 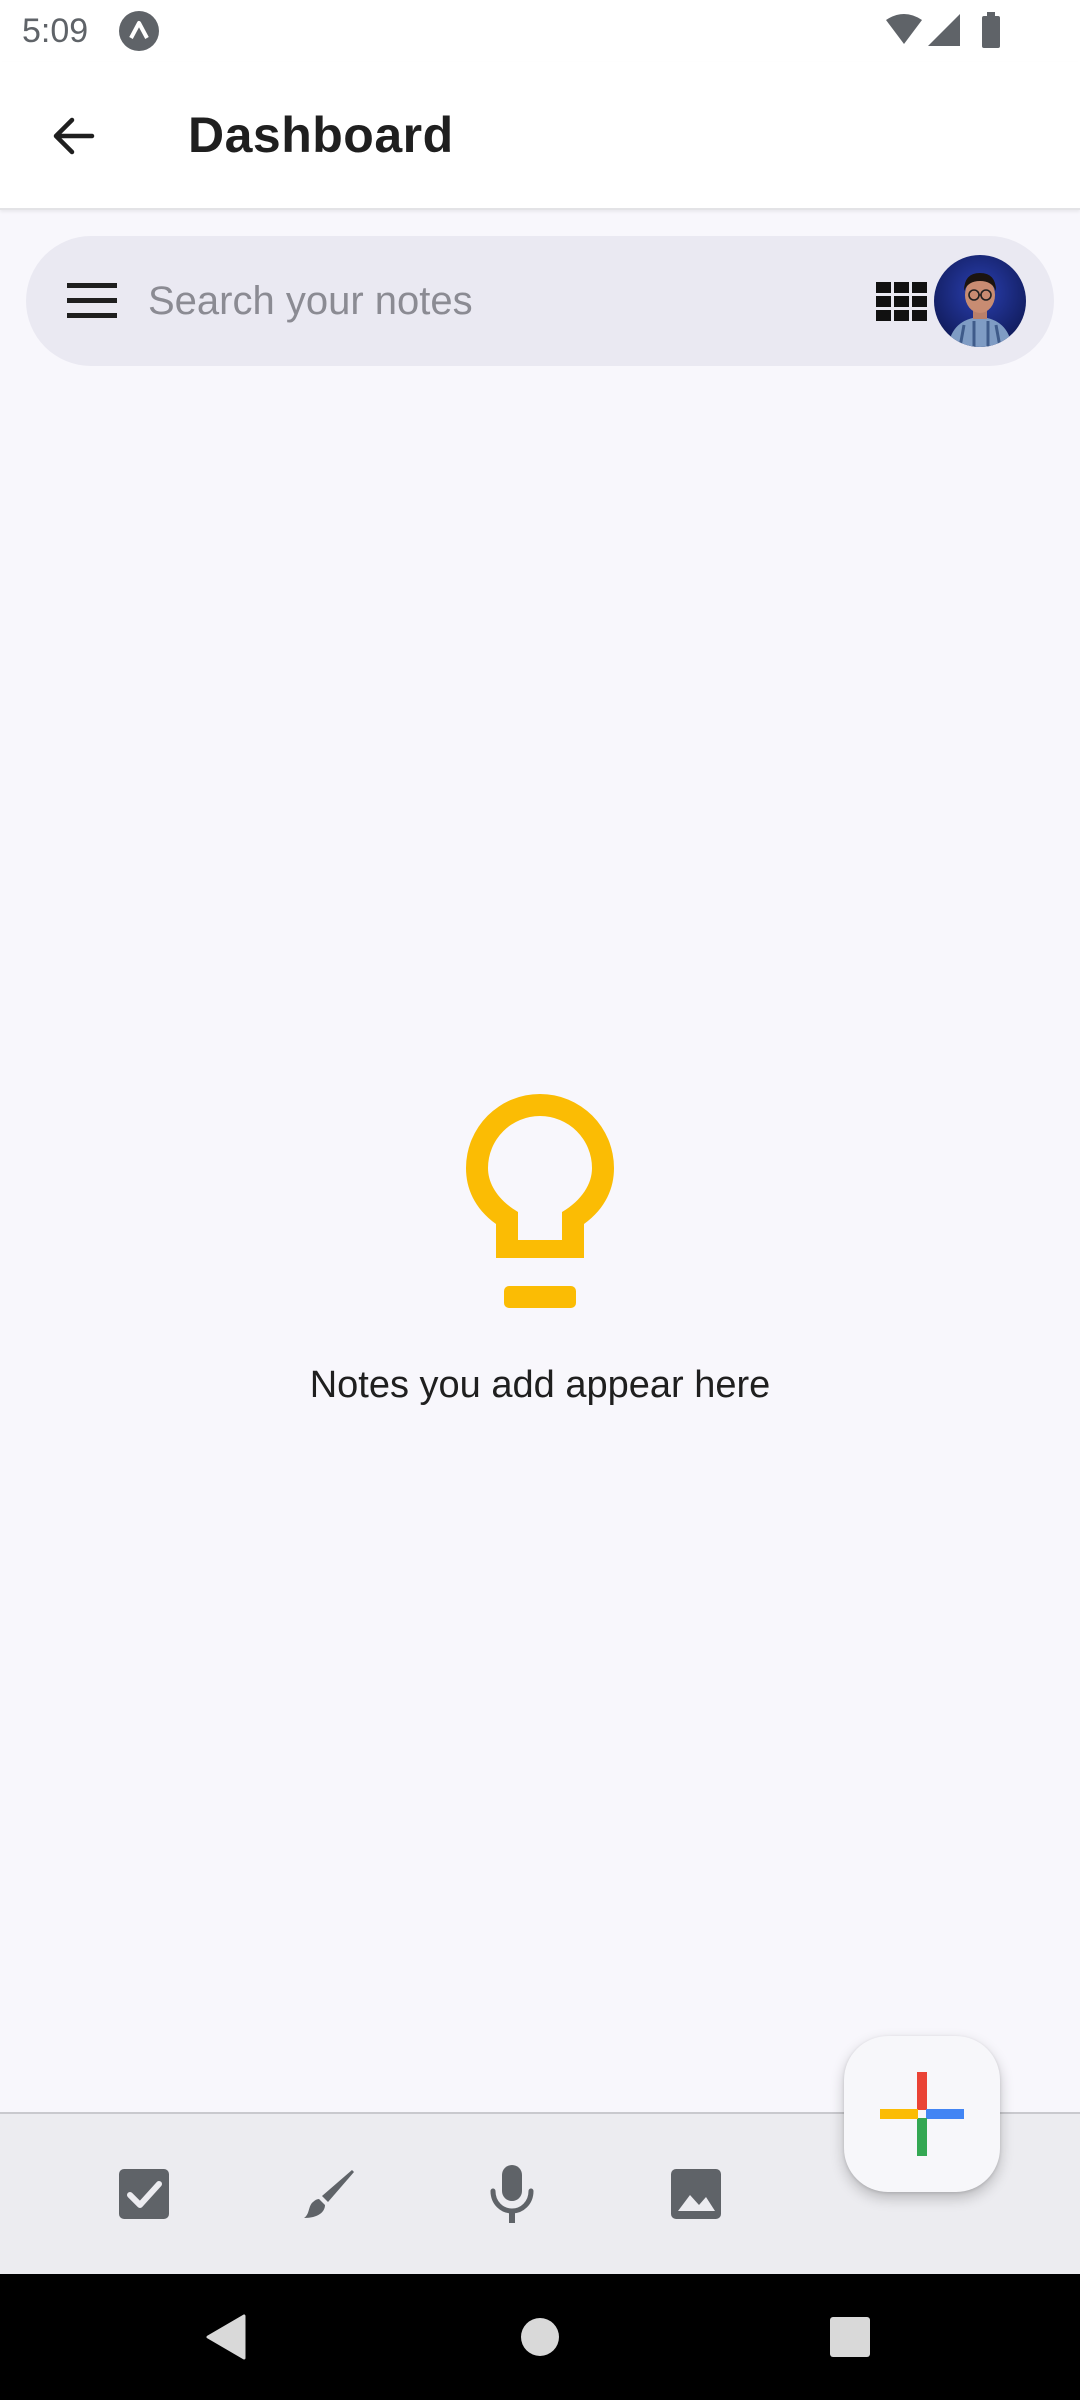 I want to click on profile-avatar, so click(x=980, y=301).